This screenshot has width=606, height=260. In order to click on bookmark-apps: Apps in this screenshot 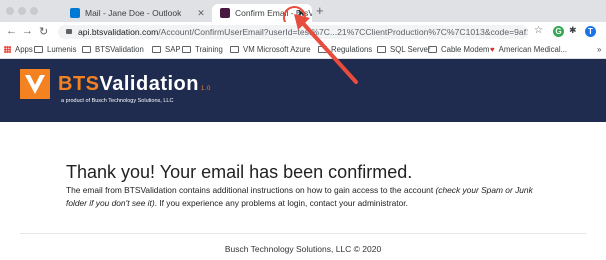, I will do `click(18, 49)`.